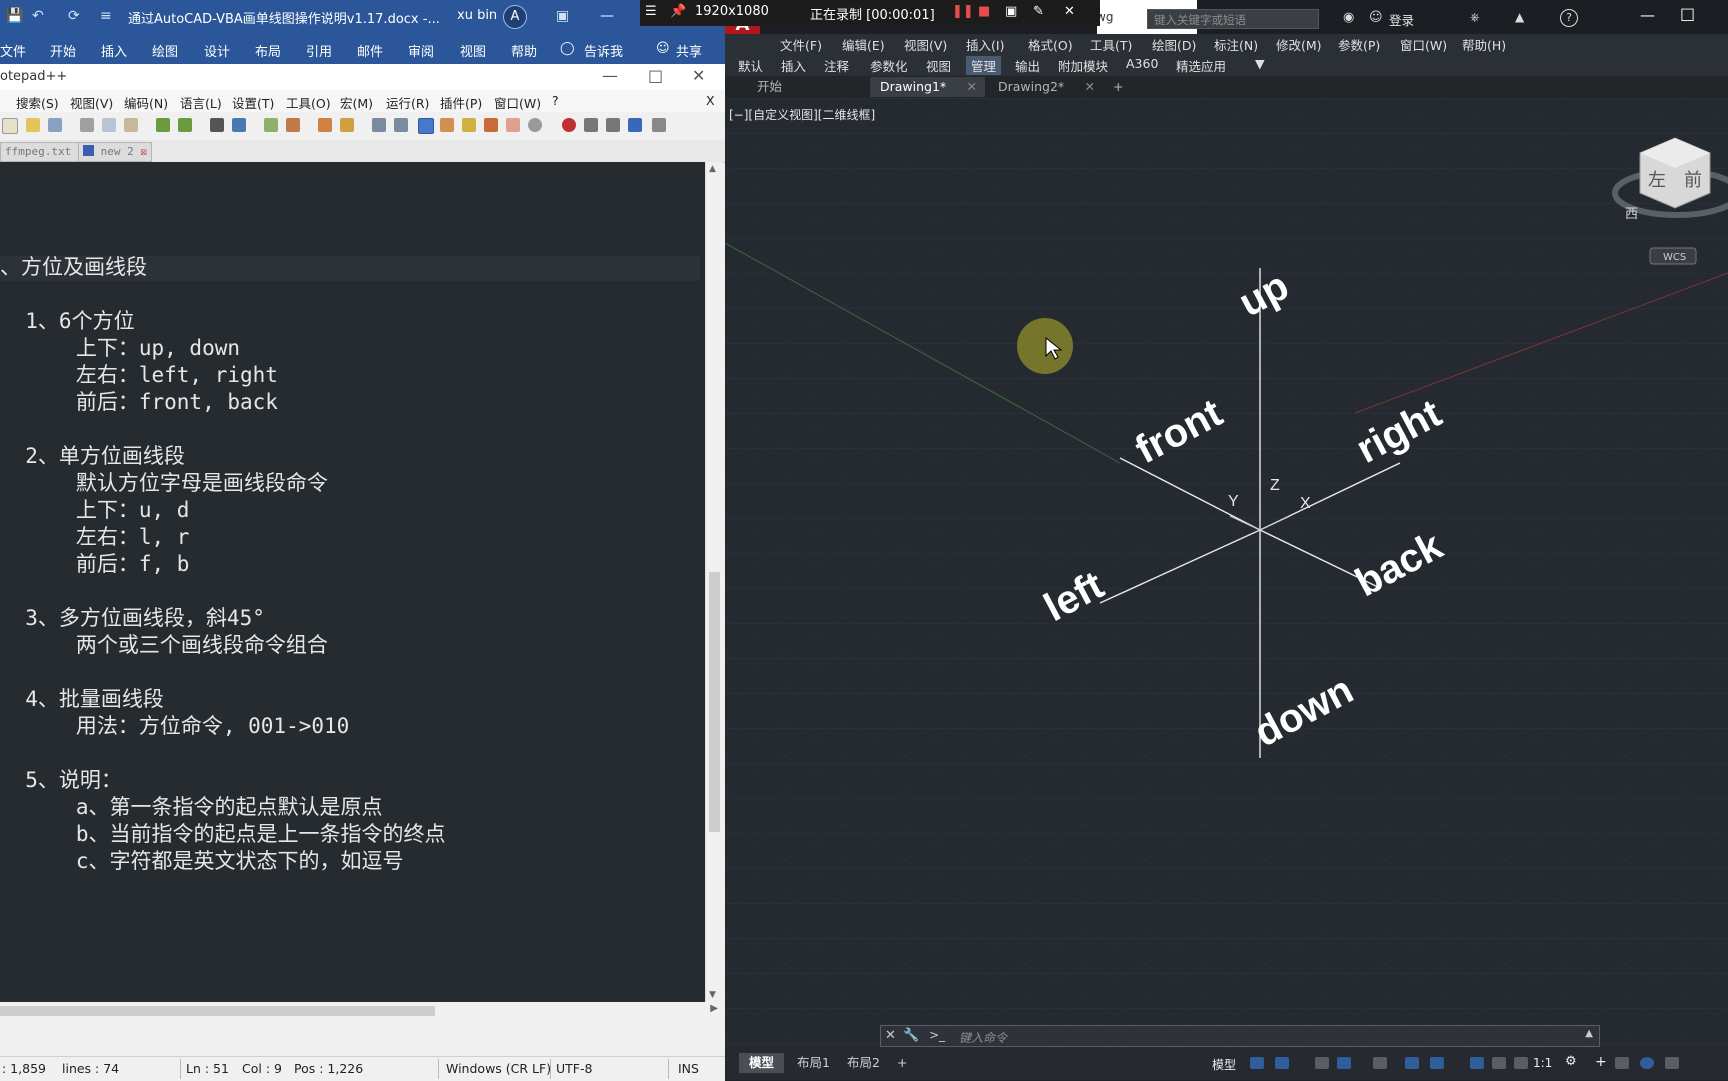 This screenshot has width=1728, height=1081. What do you see at coordinates (253, 102) in the screenshot?
I see `menu-settings: 设置(T)` at bounding box center [253, 102].